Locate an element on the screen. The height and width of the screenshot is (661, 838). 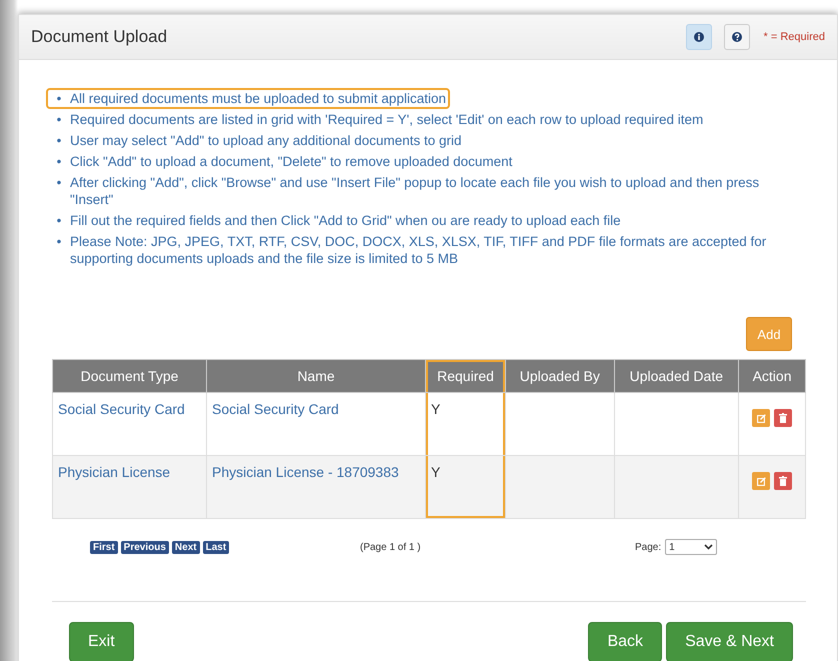
instruction-text: After clicking "Add", click "Browse" and use "Insert File" popup to locate each file you wish to upload and then press "Insert" is located at coordinates (415, 191).